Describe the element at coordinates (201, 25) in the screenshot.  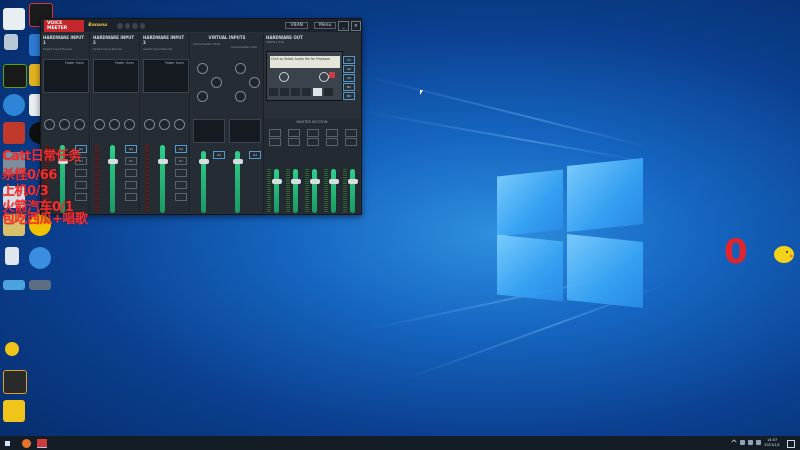
I see `voicemeeter-title-bar: VOICE MEETER Banana VBAN Menu _ ×` at that location.